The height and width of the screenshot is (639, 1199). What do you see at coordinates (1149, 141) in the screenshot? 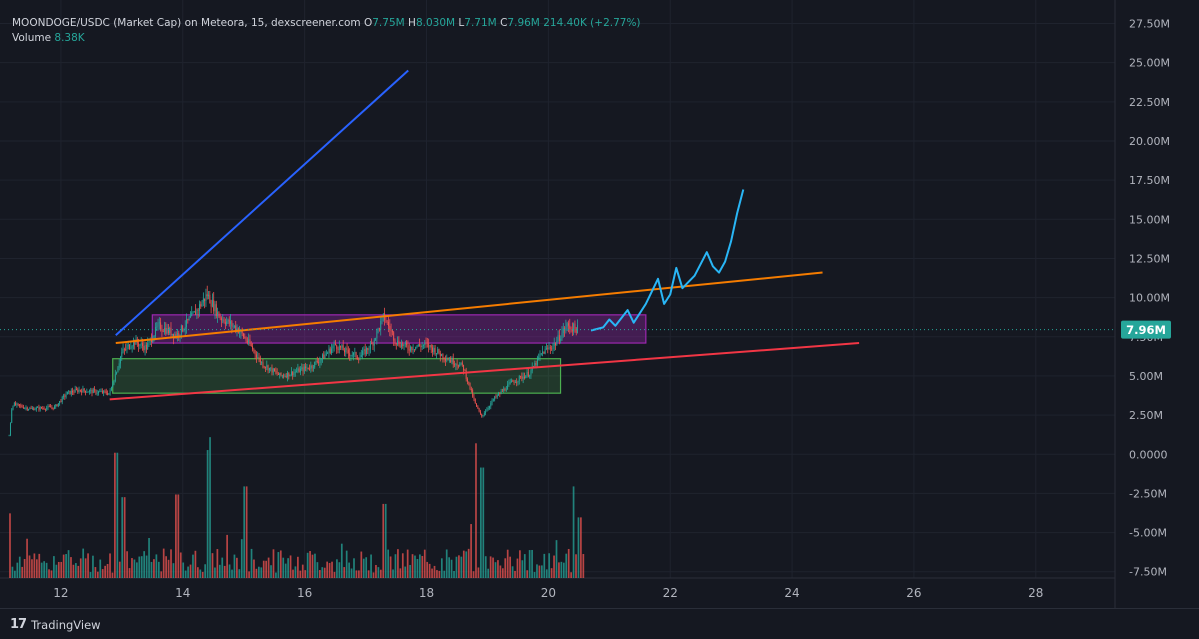
I see `y-tick-label: 20.00M` at bounding box center [1149, 141].